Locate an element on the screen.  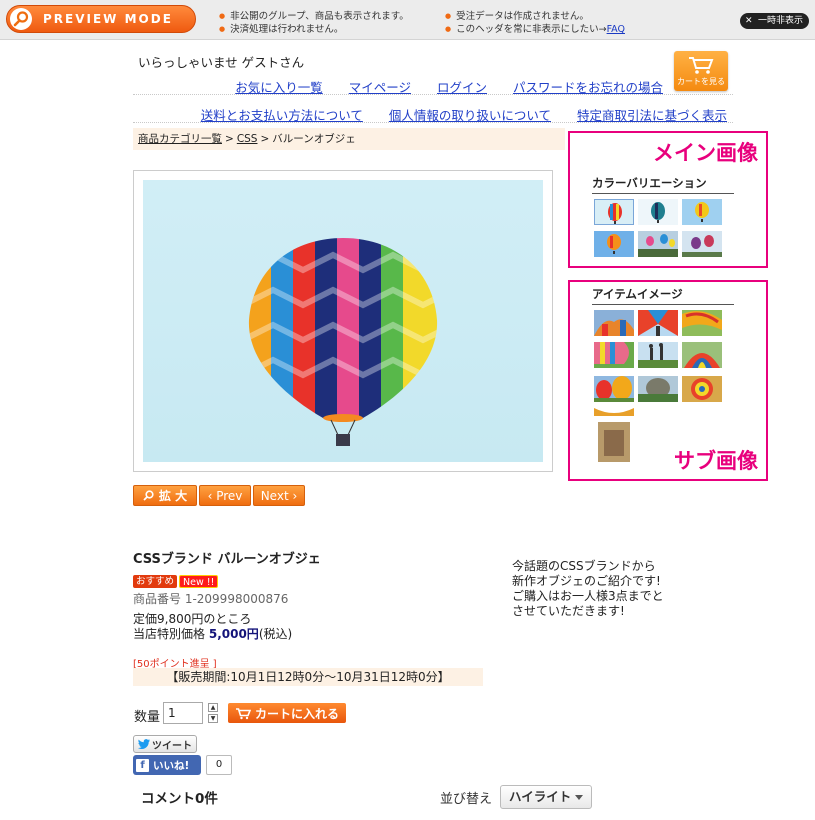
nav-privacy: 個人情報の取り扱いについて is located at coordinates (470, 115).